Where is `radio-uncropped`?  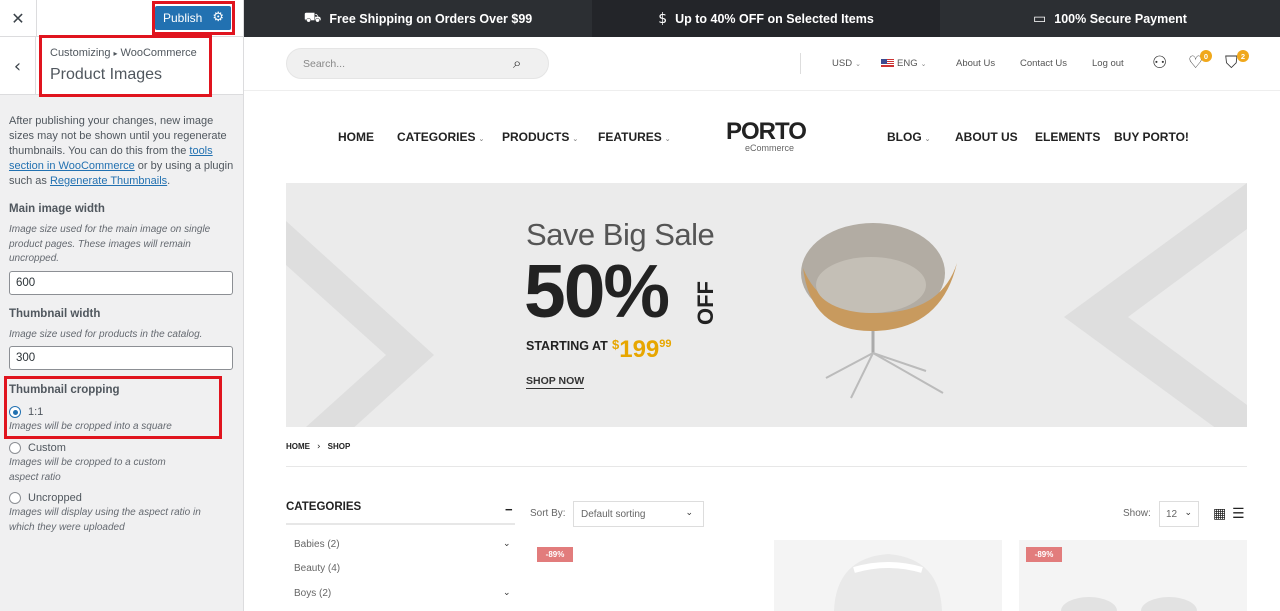 radio-uncropped is located at coordinates (15, 498).